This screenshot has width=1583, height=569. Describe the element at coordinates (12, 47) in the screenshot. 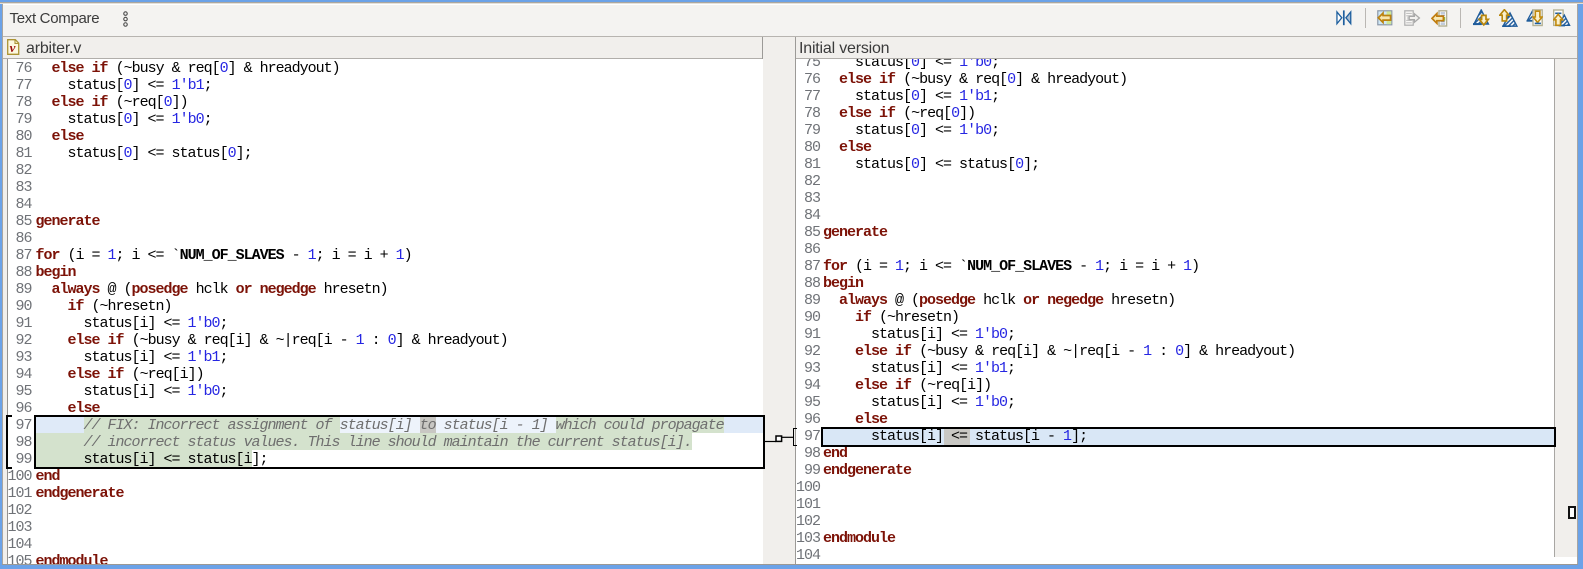

I see `svg-text: v` at that location.